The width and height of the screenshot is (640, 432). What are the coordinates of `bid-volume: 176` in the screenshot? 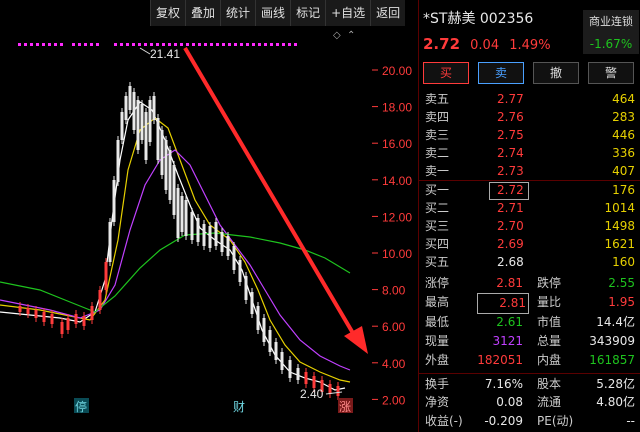 It's located at (623, 190).